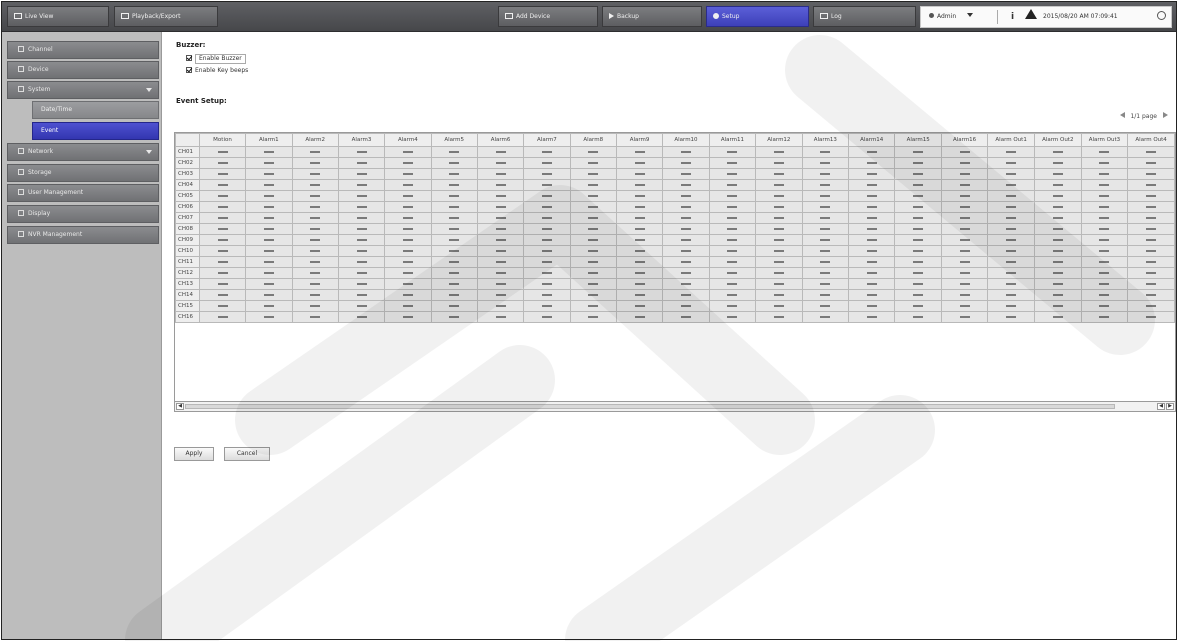  I want to click on log-button: Log, so click(864, 16).